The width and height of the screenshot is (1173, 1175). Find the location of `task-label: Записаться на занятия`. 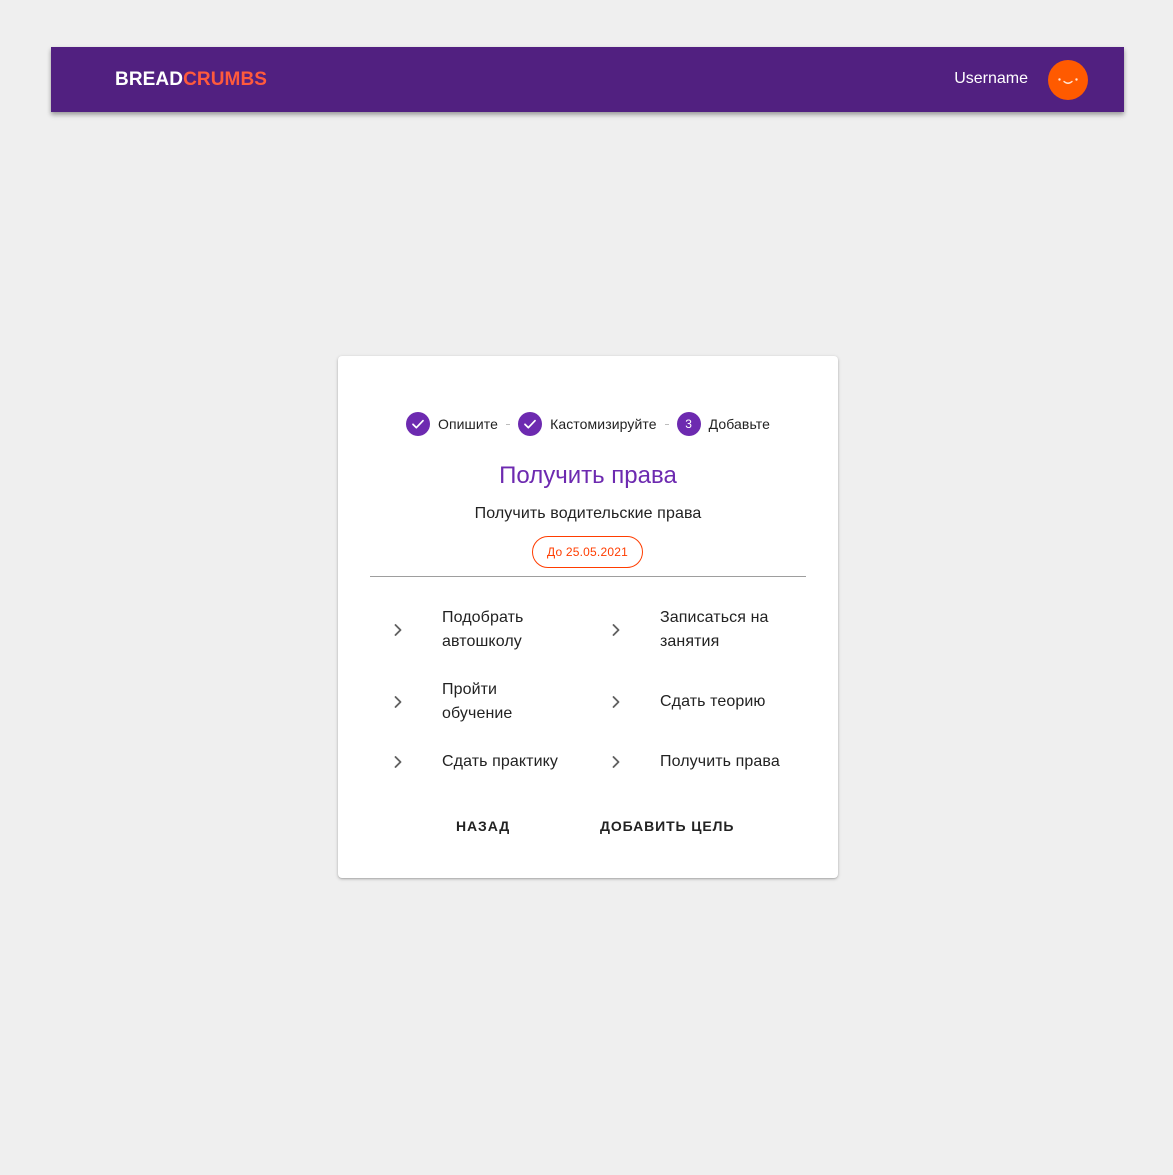

task-label: Записаться на занятия is located at coordinates (714, 629).